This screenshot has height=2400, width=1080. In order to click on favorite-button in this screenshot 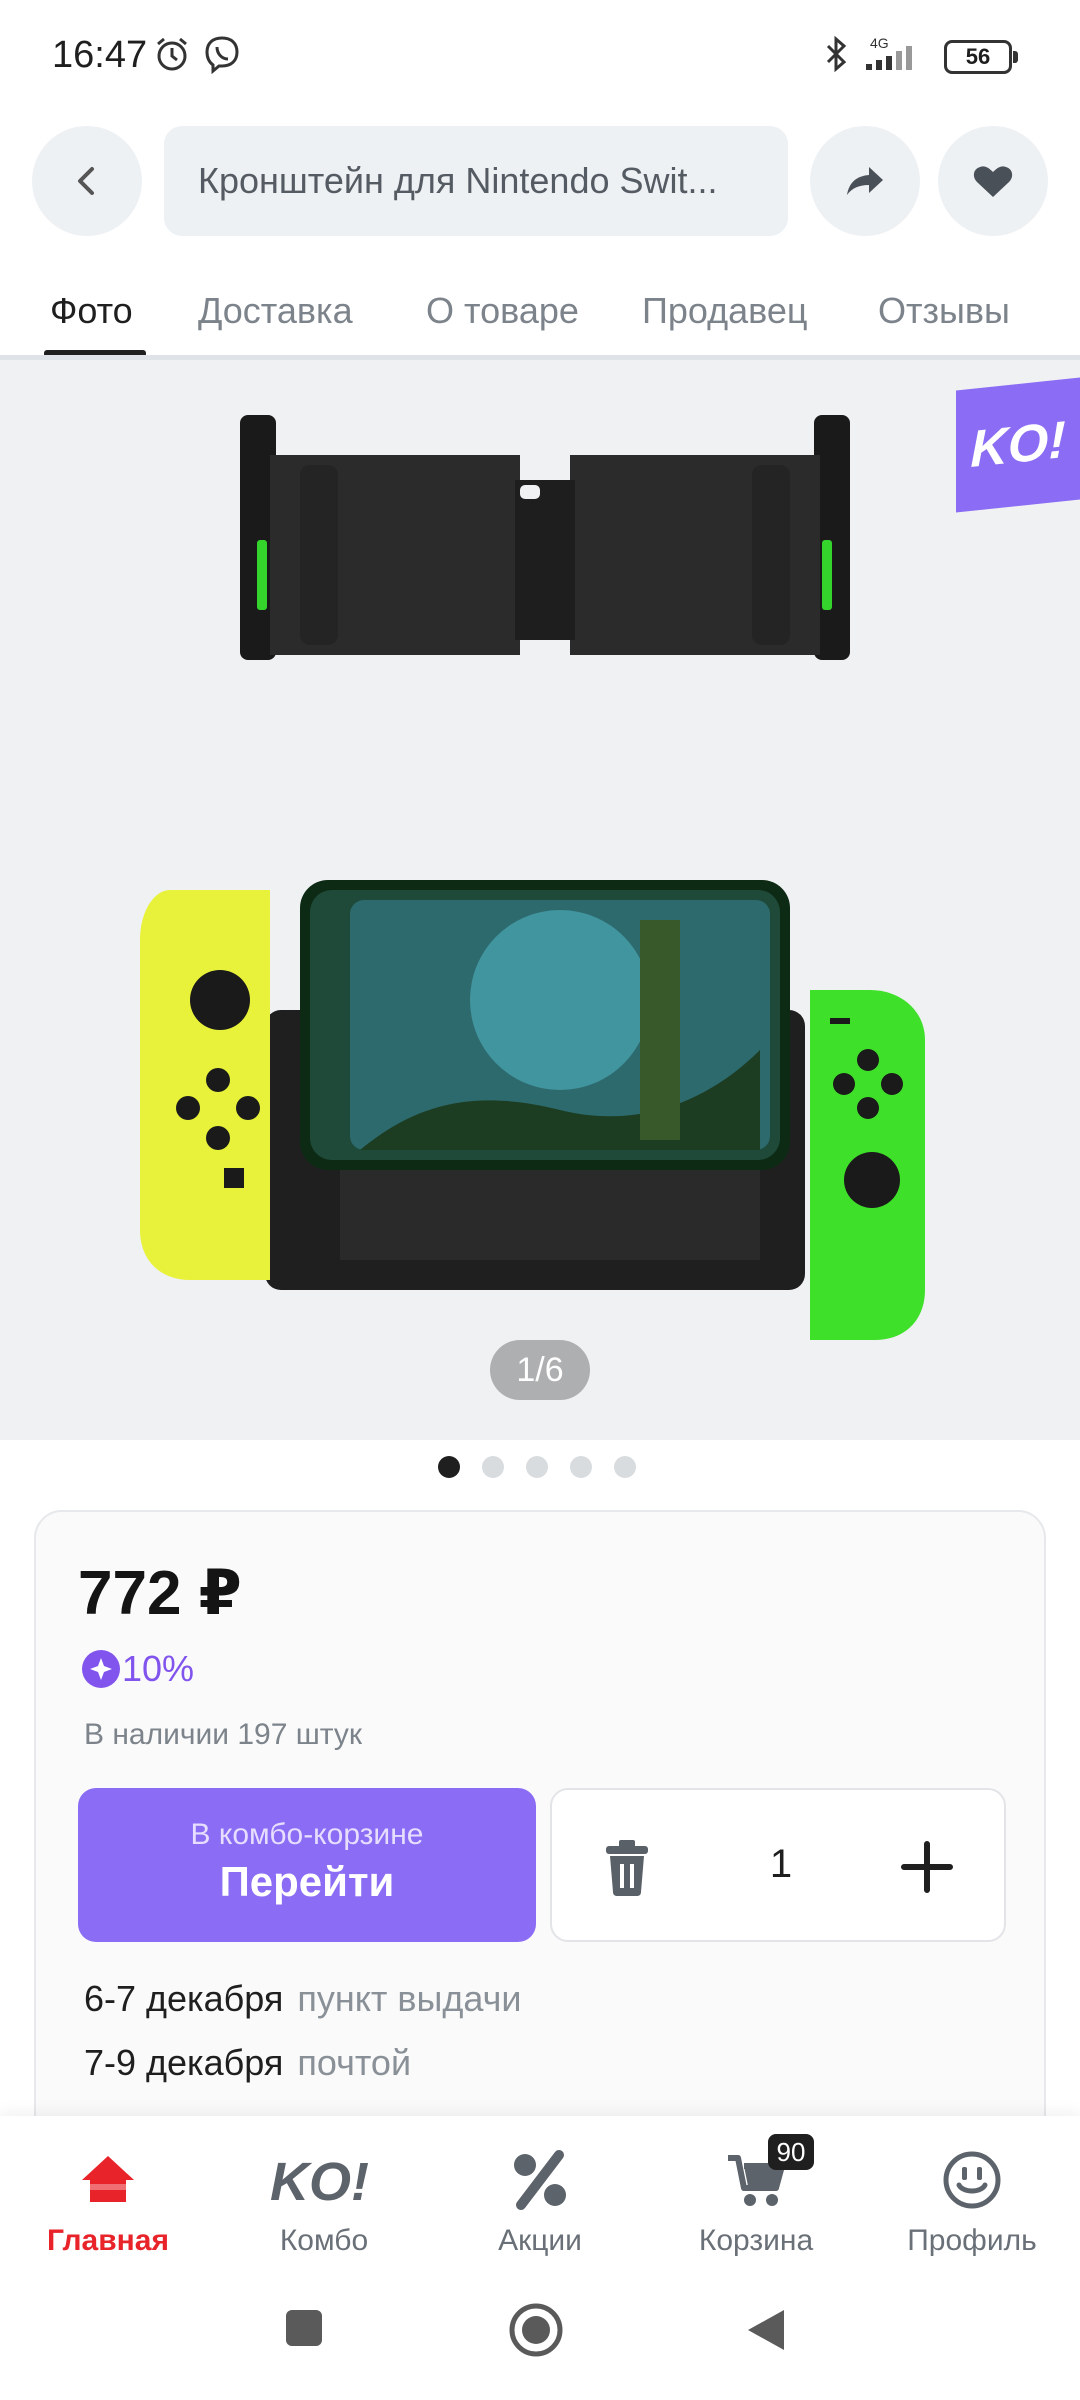, I will do `click(993, 181)`.